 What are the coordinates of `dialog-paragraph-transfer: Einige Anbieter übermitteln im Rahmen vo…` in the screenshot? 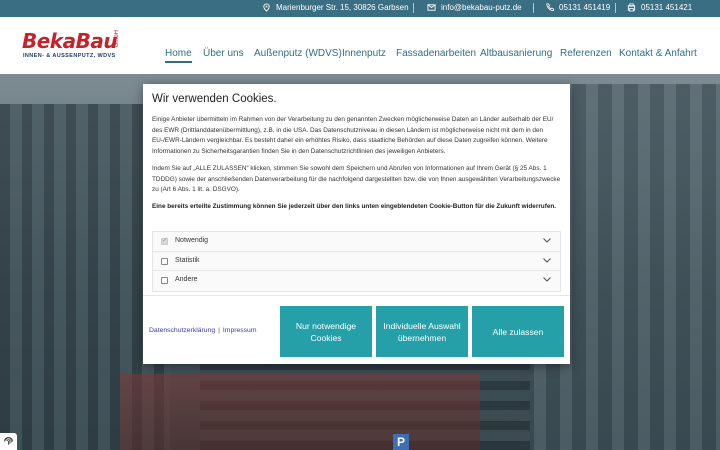 It's located at (353, 136).